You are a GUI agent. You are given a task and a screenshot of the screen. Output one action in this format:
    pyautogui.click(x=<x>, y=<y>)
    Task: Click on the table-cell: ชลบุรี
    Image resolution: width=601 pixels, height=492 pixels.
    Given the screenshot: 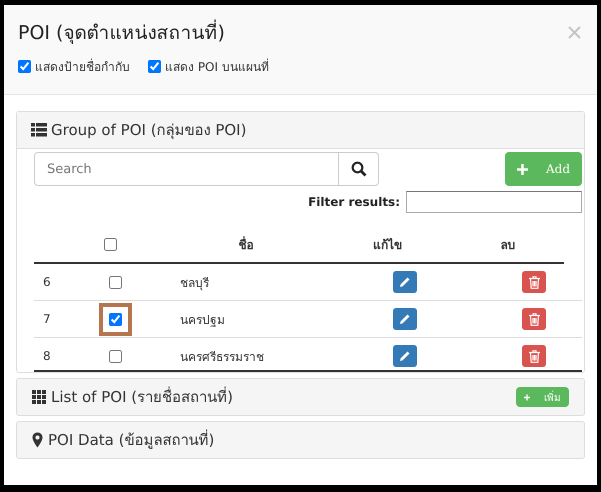 What is the action you would take?
    pyautogui.click(x=194, y=283)
    